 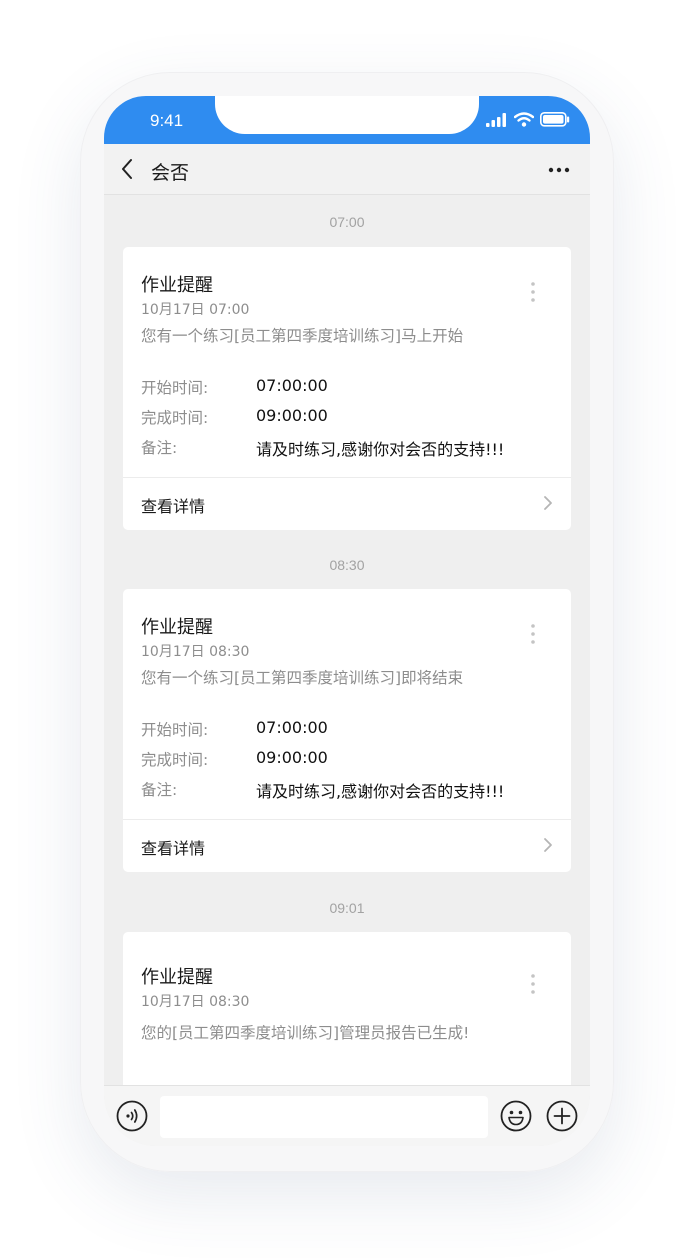 I want to click on message-input, so click(x=324, y=1117).